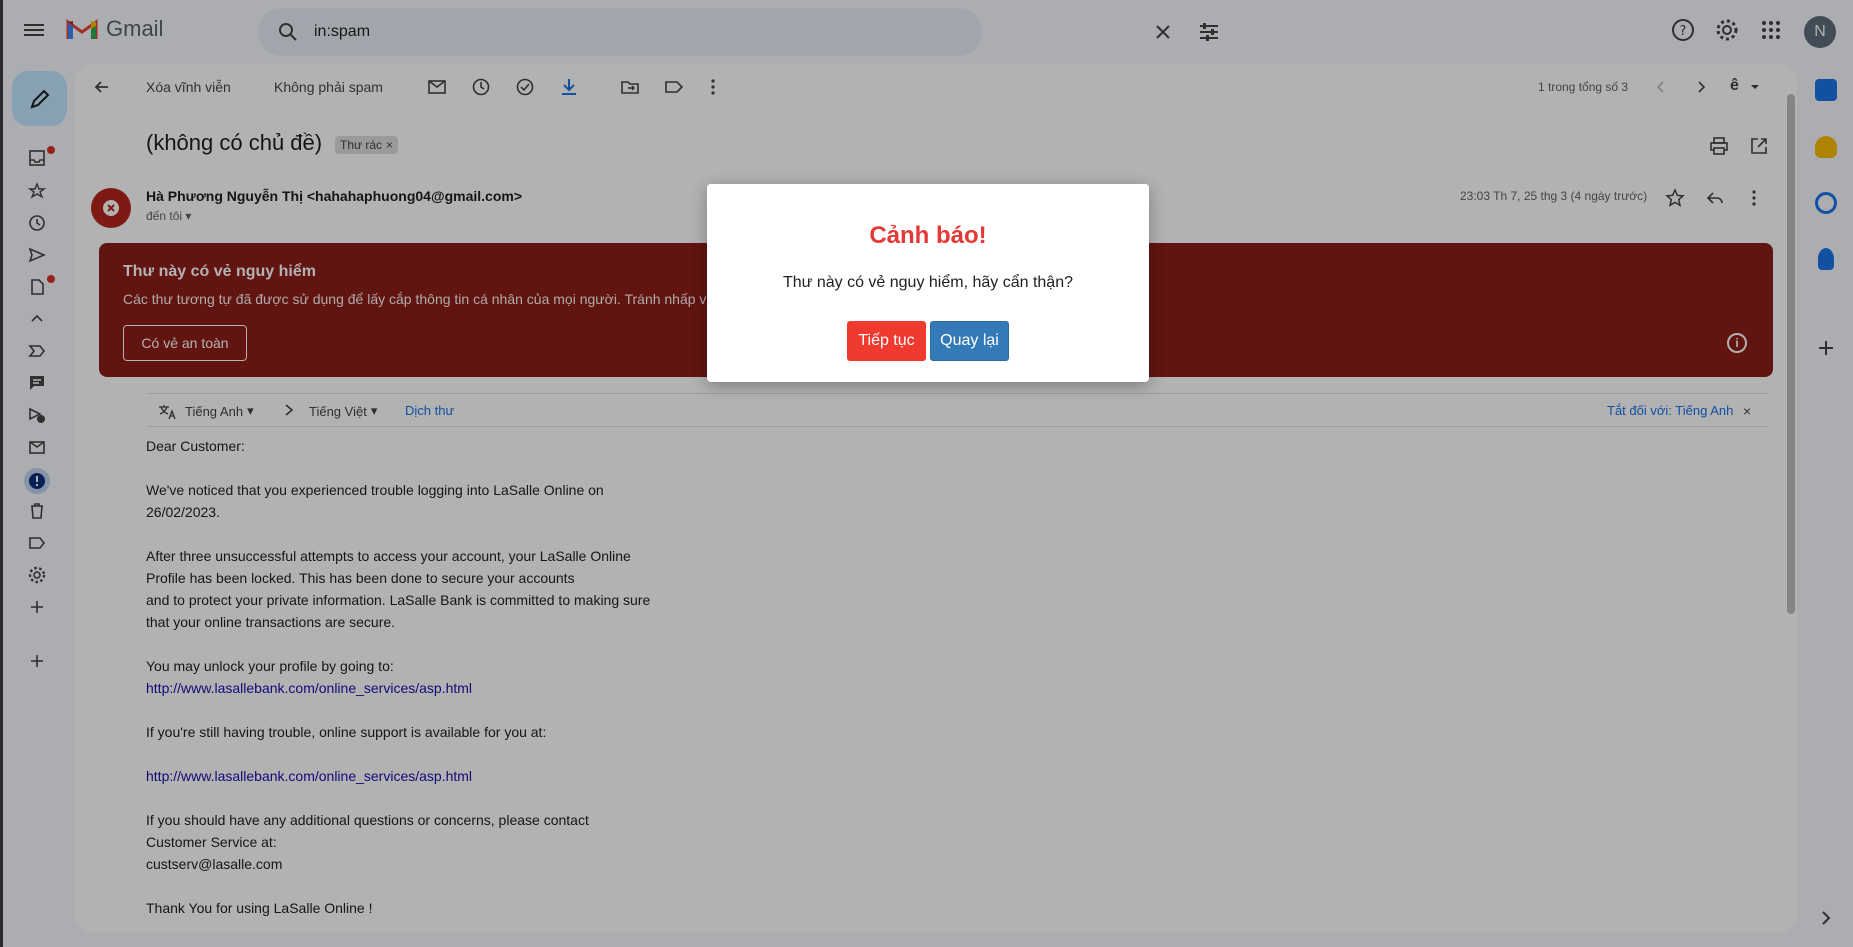  I want to click on dialog-title: Cảnh báo!, so click(928, 235).